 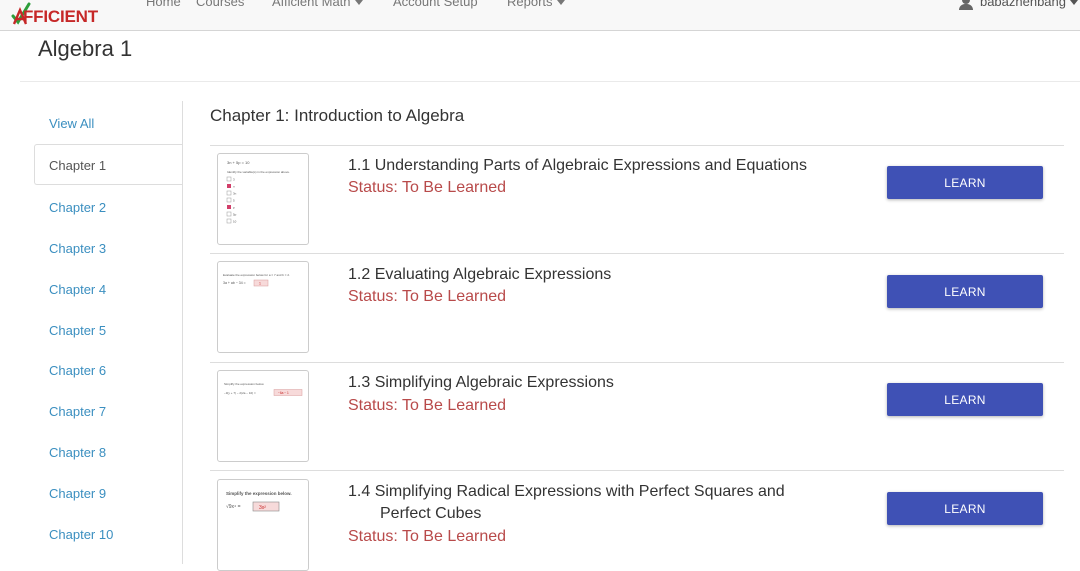 What do you see at coordinates (85, 48) in the screenshot?
I see `page-title: Algebra 1` at bounding box center [85, 48].